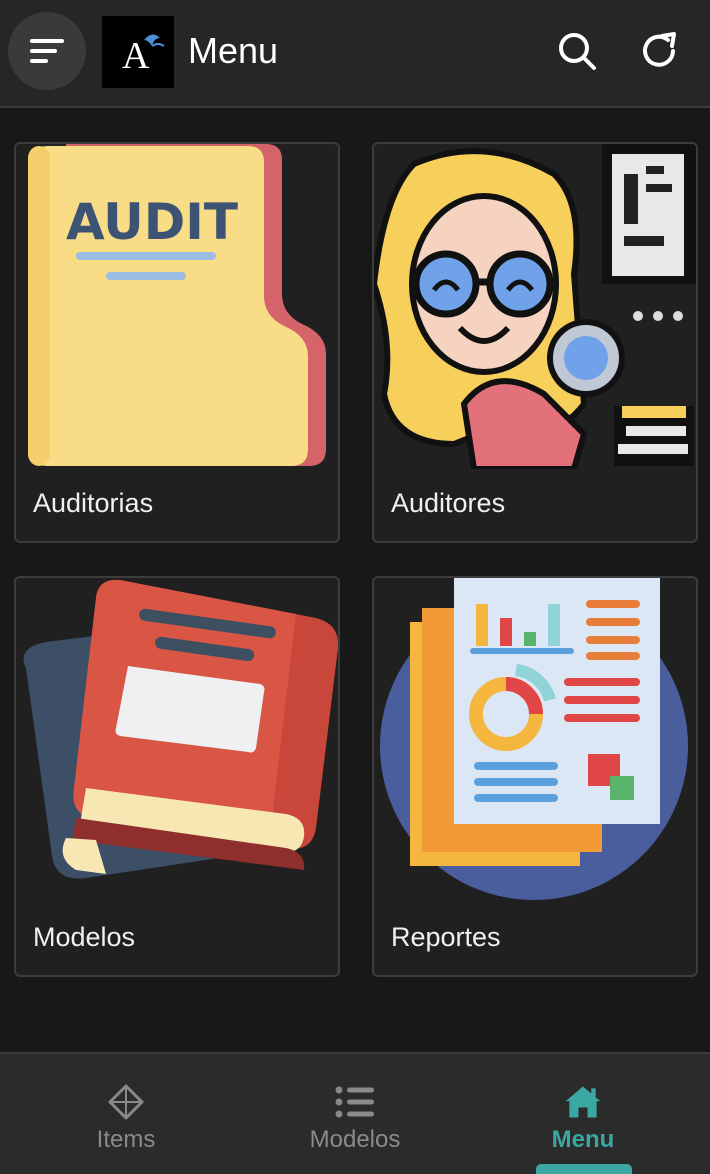 The width and height of the screenshot is (710, 1174). Describe the element at coordinates (355, 1139) in the screenshot. I see `tab-label: Modelos` at that location.